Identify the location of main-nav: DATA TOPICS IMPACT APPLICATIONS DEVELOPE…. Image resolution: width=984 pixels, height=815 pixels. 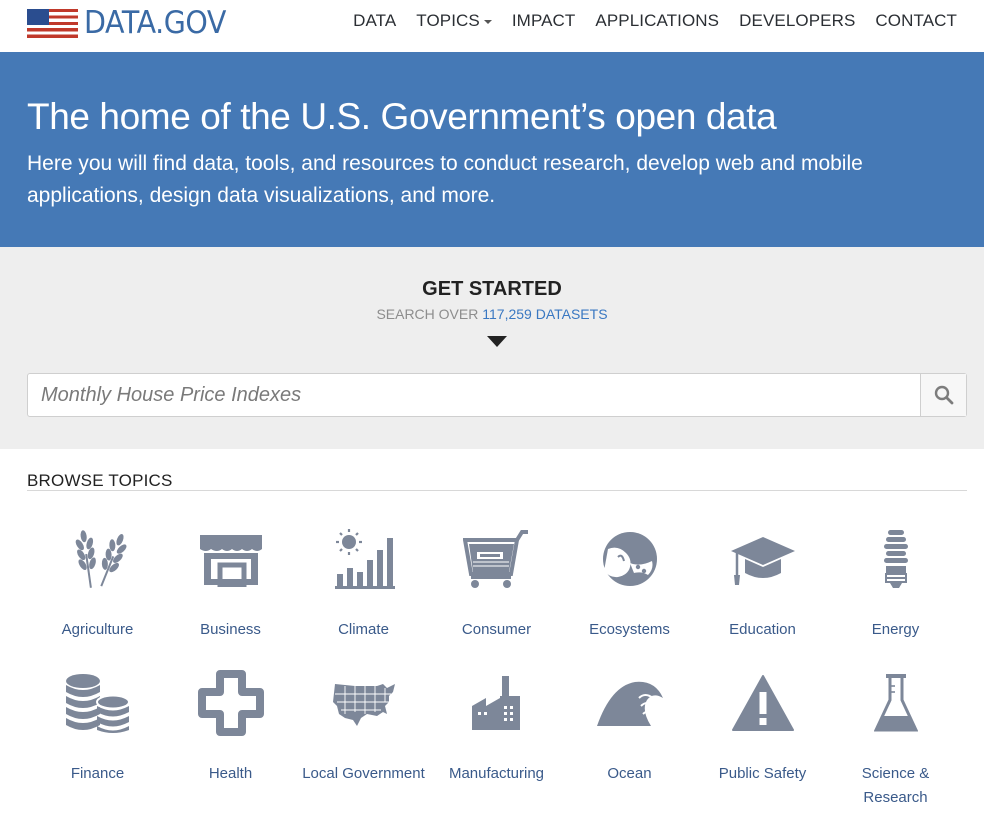
(655, 21).